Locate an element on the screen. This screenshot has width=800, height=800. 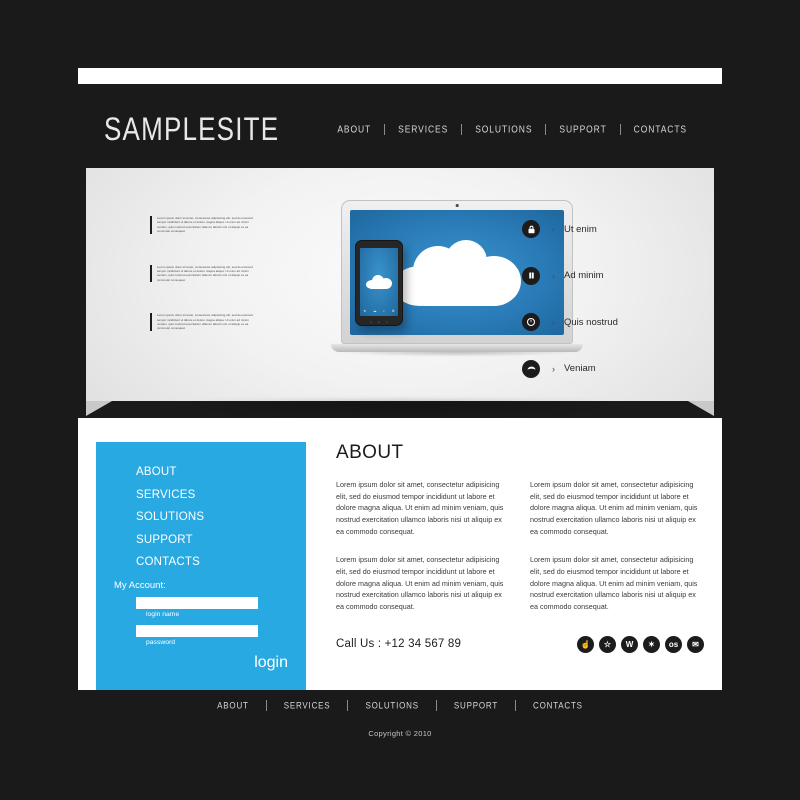
umbrella-icon is located at coordinates (531, 368).